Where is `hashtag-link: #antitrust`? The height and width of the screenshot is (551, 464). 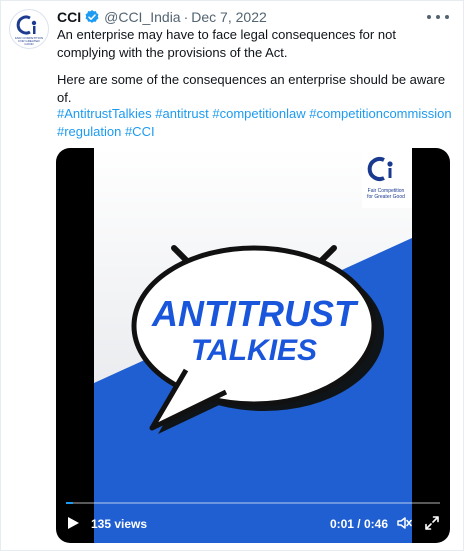
hashtag-link: #antitrust is located at coordinates (181, 113).